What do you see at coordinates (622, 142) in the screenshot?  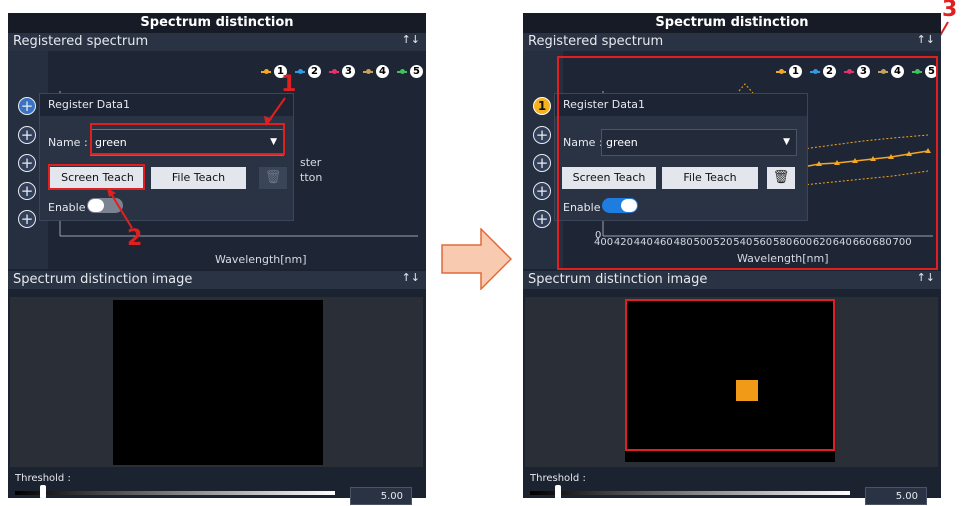 I see `name-value: green` at bounding box center [622, 142].